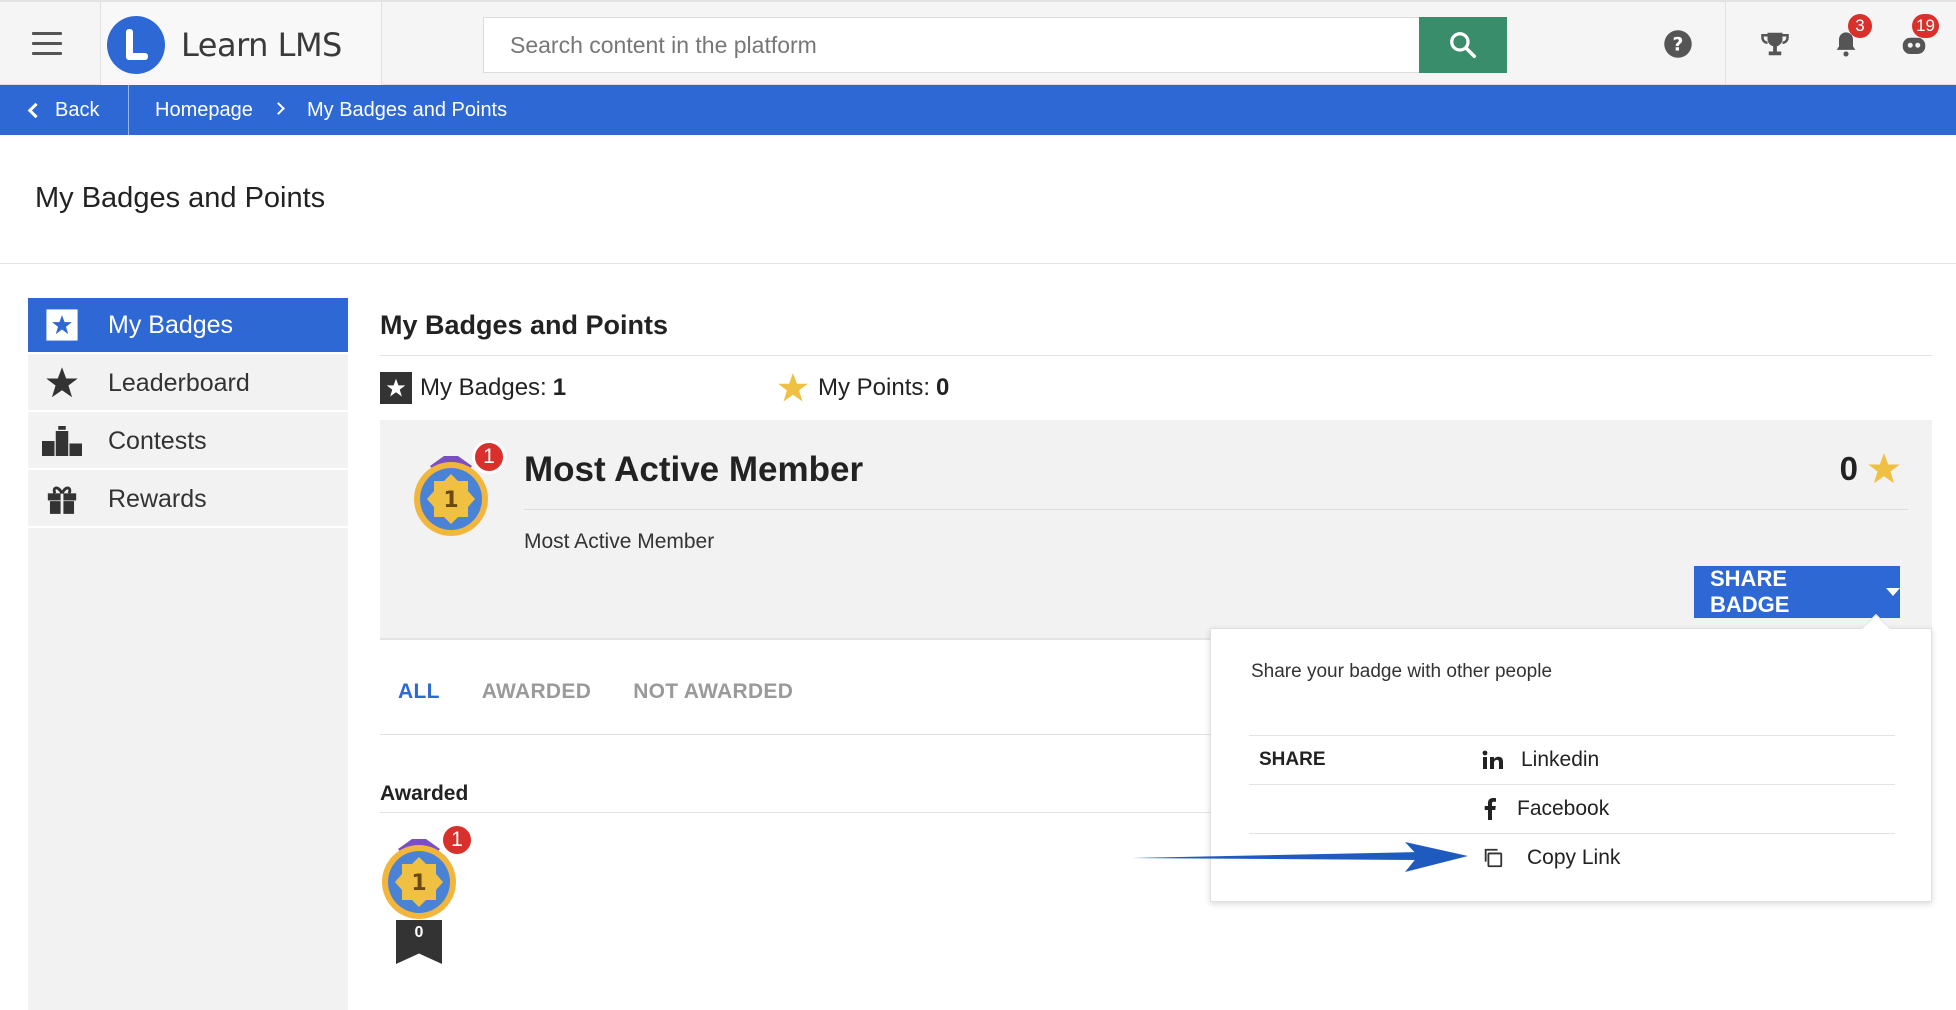 The image size is (1956, 1010). Describe the element at coordinates (35, 110) in the screenshot. I see `chevron-left-icon` at that location.